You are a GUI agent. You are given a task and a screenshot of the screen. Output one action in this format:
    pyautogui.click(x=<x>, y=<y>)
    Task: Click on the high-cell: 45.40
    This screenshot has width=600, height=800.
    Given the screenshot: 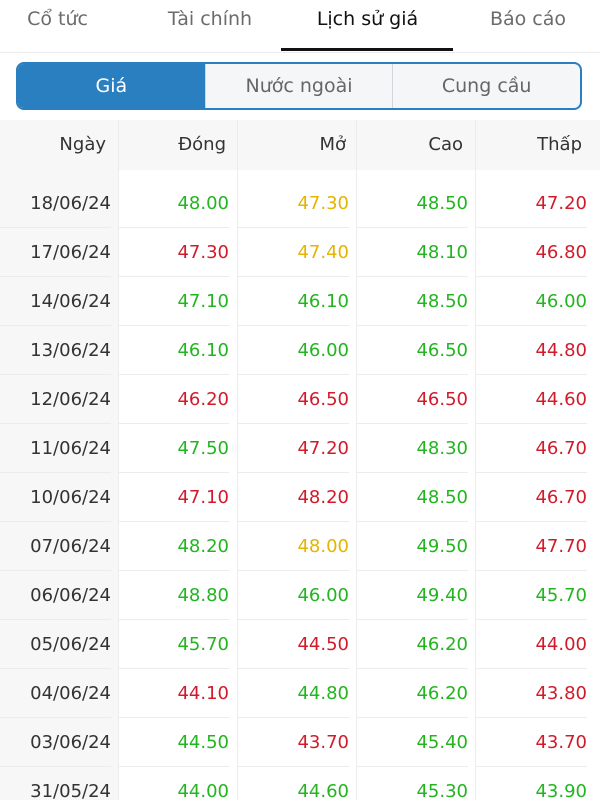 What is the action you would take?
    pyautogui.click(x=412, y=742)
    